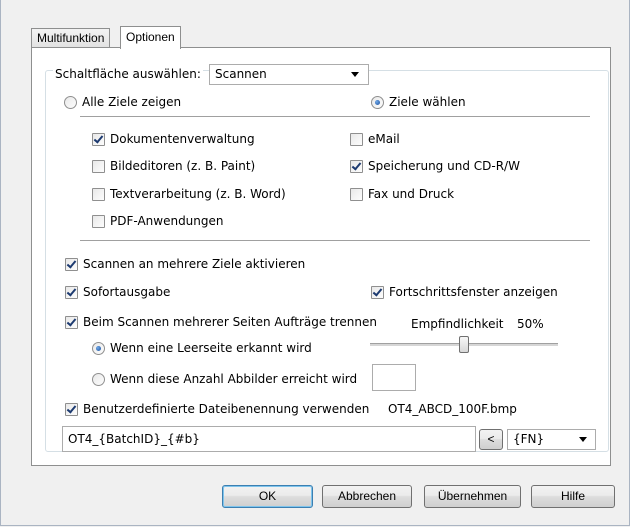 The image size is (630, 527). What do you see at coordinates (98, 379) in the screenshot?
I see `radio-page-count` at bounding box center [98, 379].